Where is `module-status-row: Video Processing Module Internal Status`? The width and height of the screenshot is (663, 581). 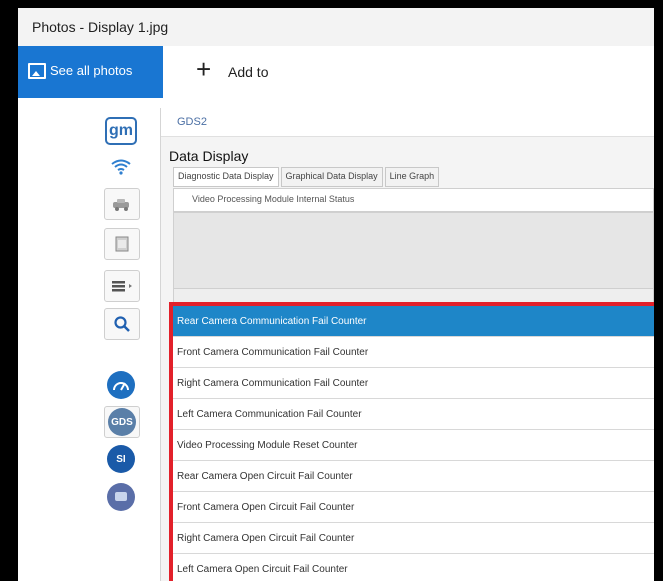 module-status-row: Video Processing Module Internal Status is located at coordinates (413, 200).